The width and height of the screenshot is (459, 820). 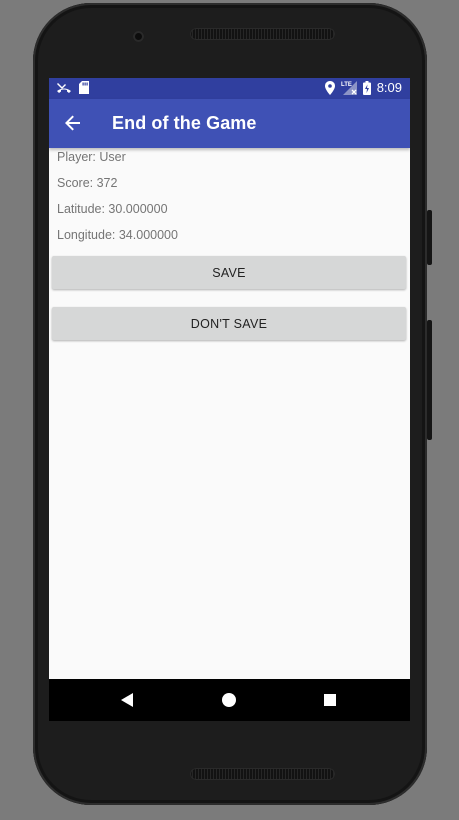 I want to click on dont-save-button-label: DON'T SAVE, so click(x=229, y=323).